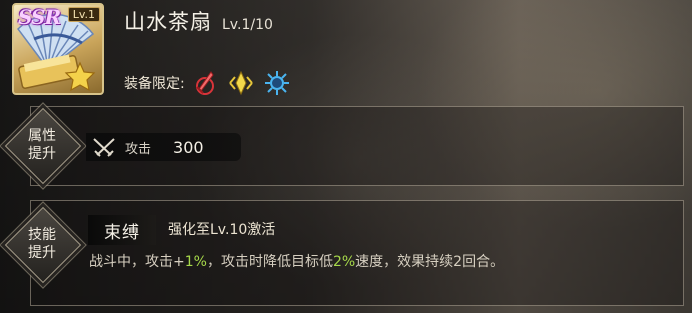 Image resolution: width=692 pixels, height=313 pixels. I want to click on skill-description: 战斗中，攻击+1%，攻击时降低目标低2%速度，效果持续2回合。, so click(296, 261).